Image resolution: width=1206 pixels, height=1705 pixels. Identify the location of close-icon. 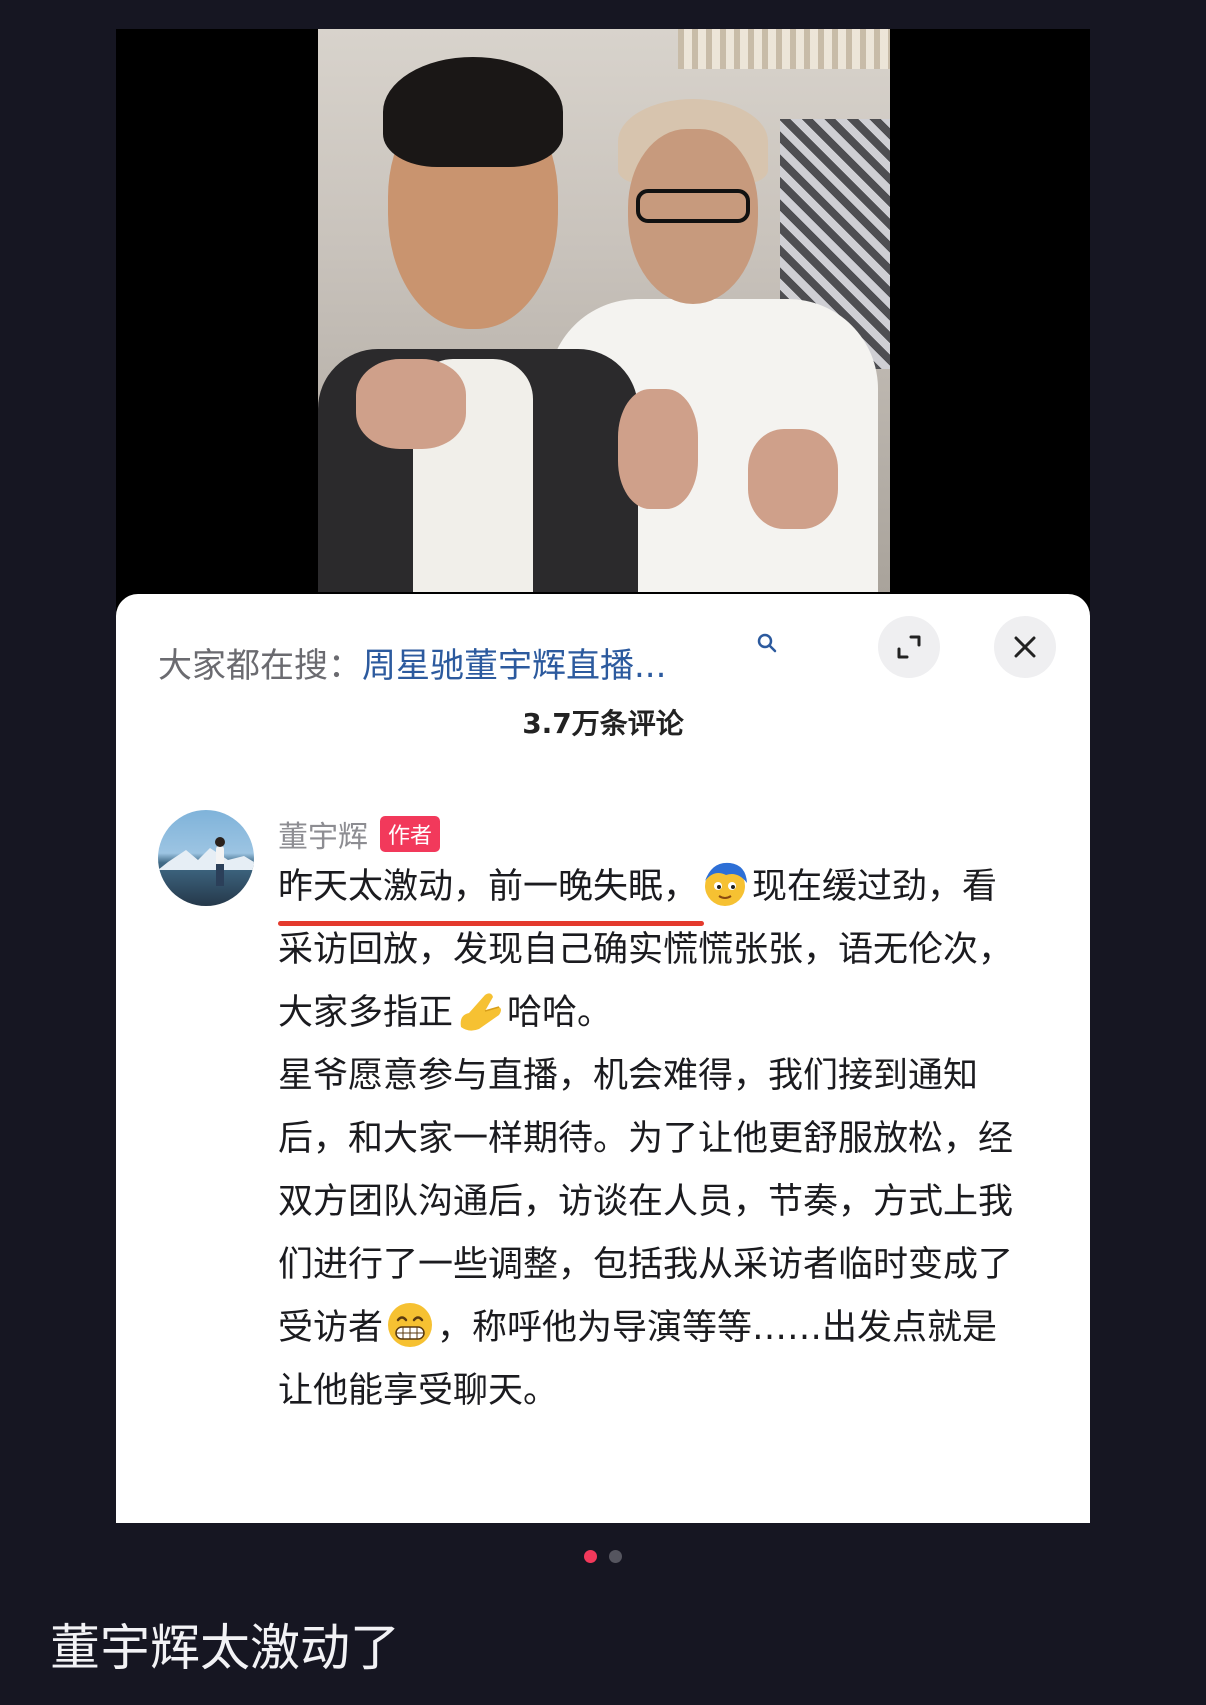
(1025, 647).